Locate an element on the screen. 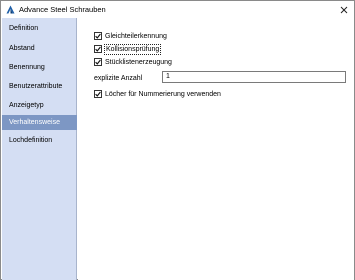 The height and width of the screenshot is (280, 355). checkbox-label: Löcher für Nummerierung verwenden is located at coordinates (163, 94).